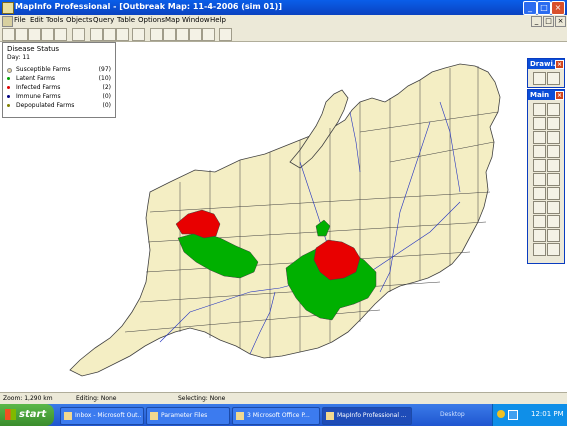  I want to click on zoom-out-icon, so click(553, 165).